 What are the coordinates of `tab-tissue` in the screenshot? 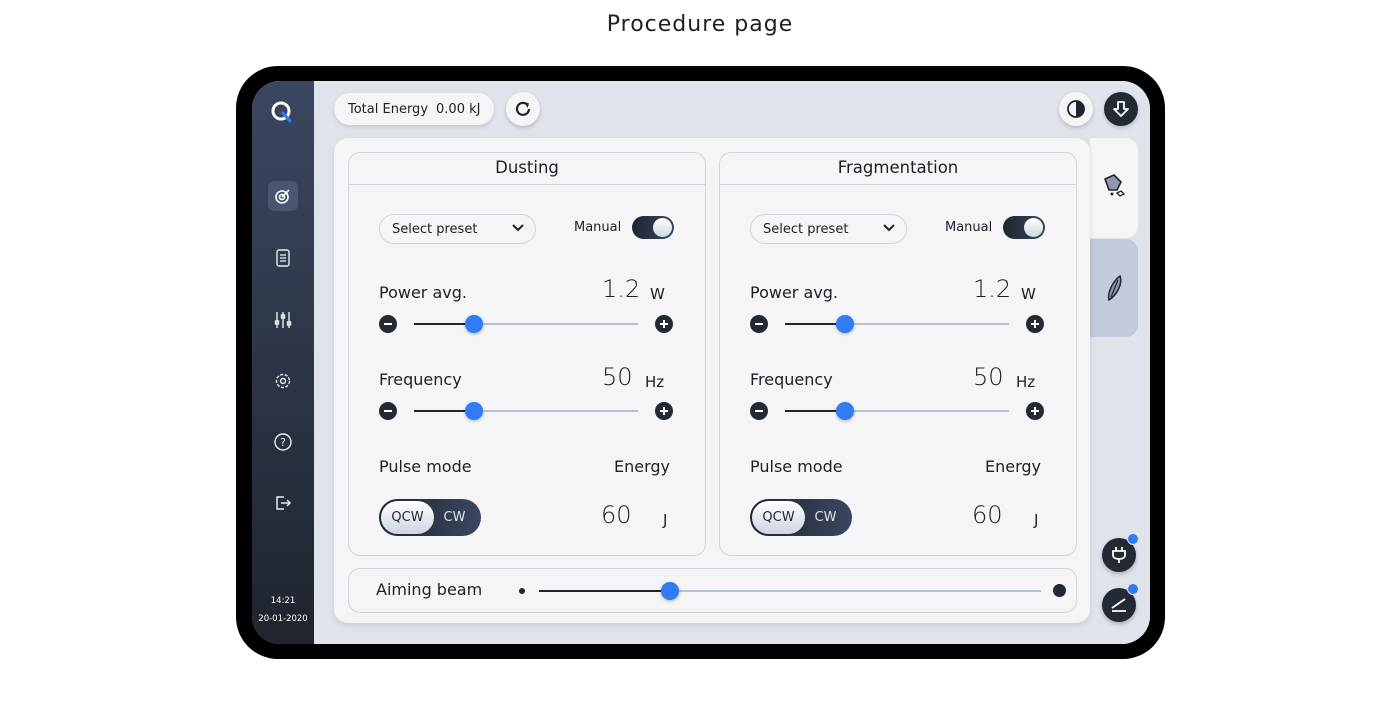 It's located at (1114, 288).